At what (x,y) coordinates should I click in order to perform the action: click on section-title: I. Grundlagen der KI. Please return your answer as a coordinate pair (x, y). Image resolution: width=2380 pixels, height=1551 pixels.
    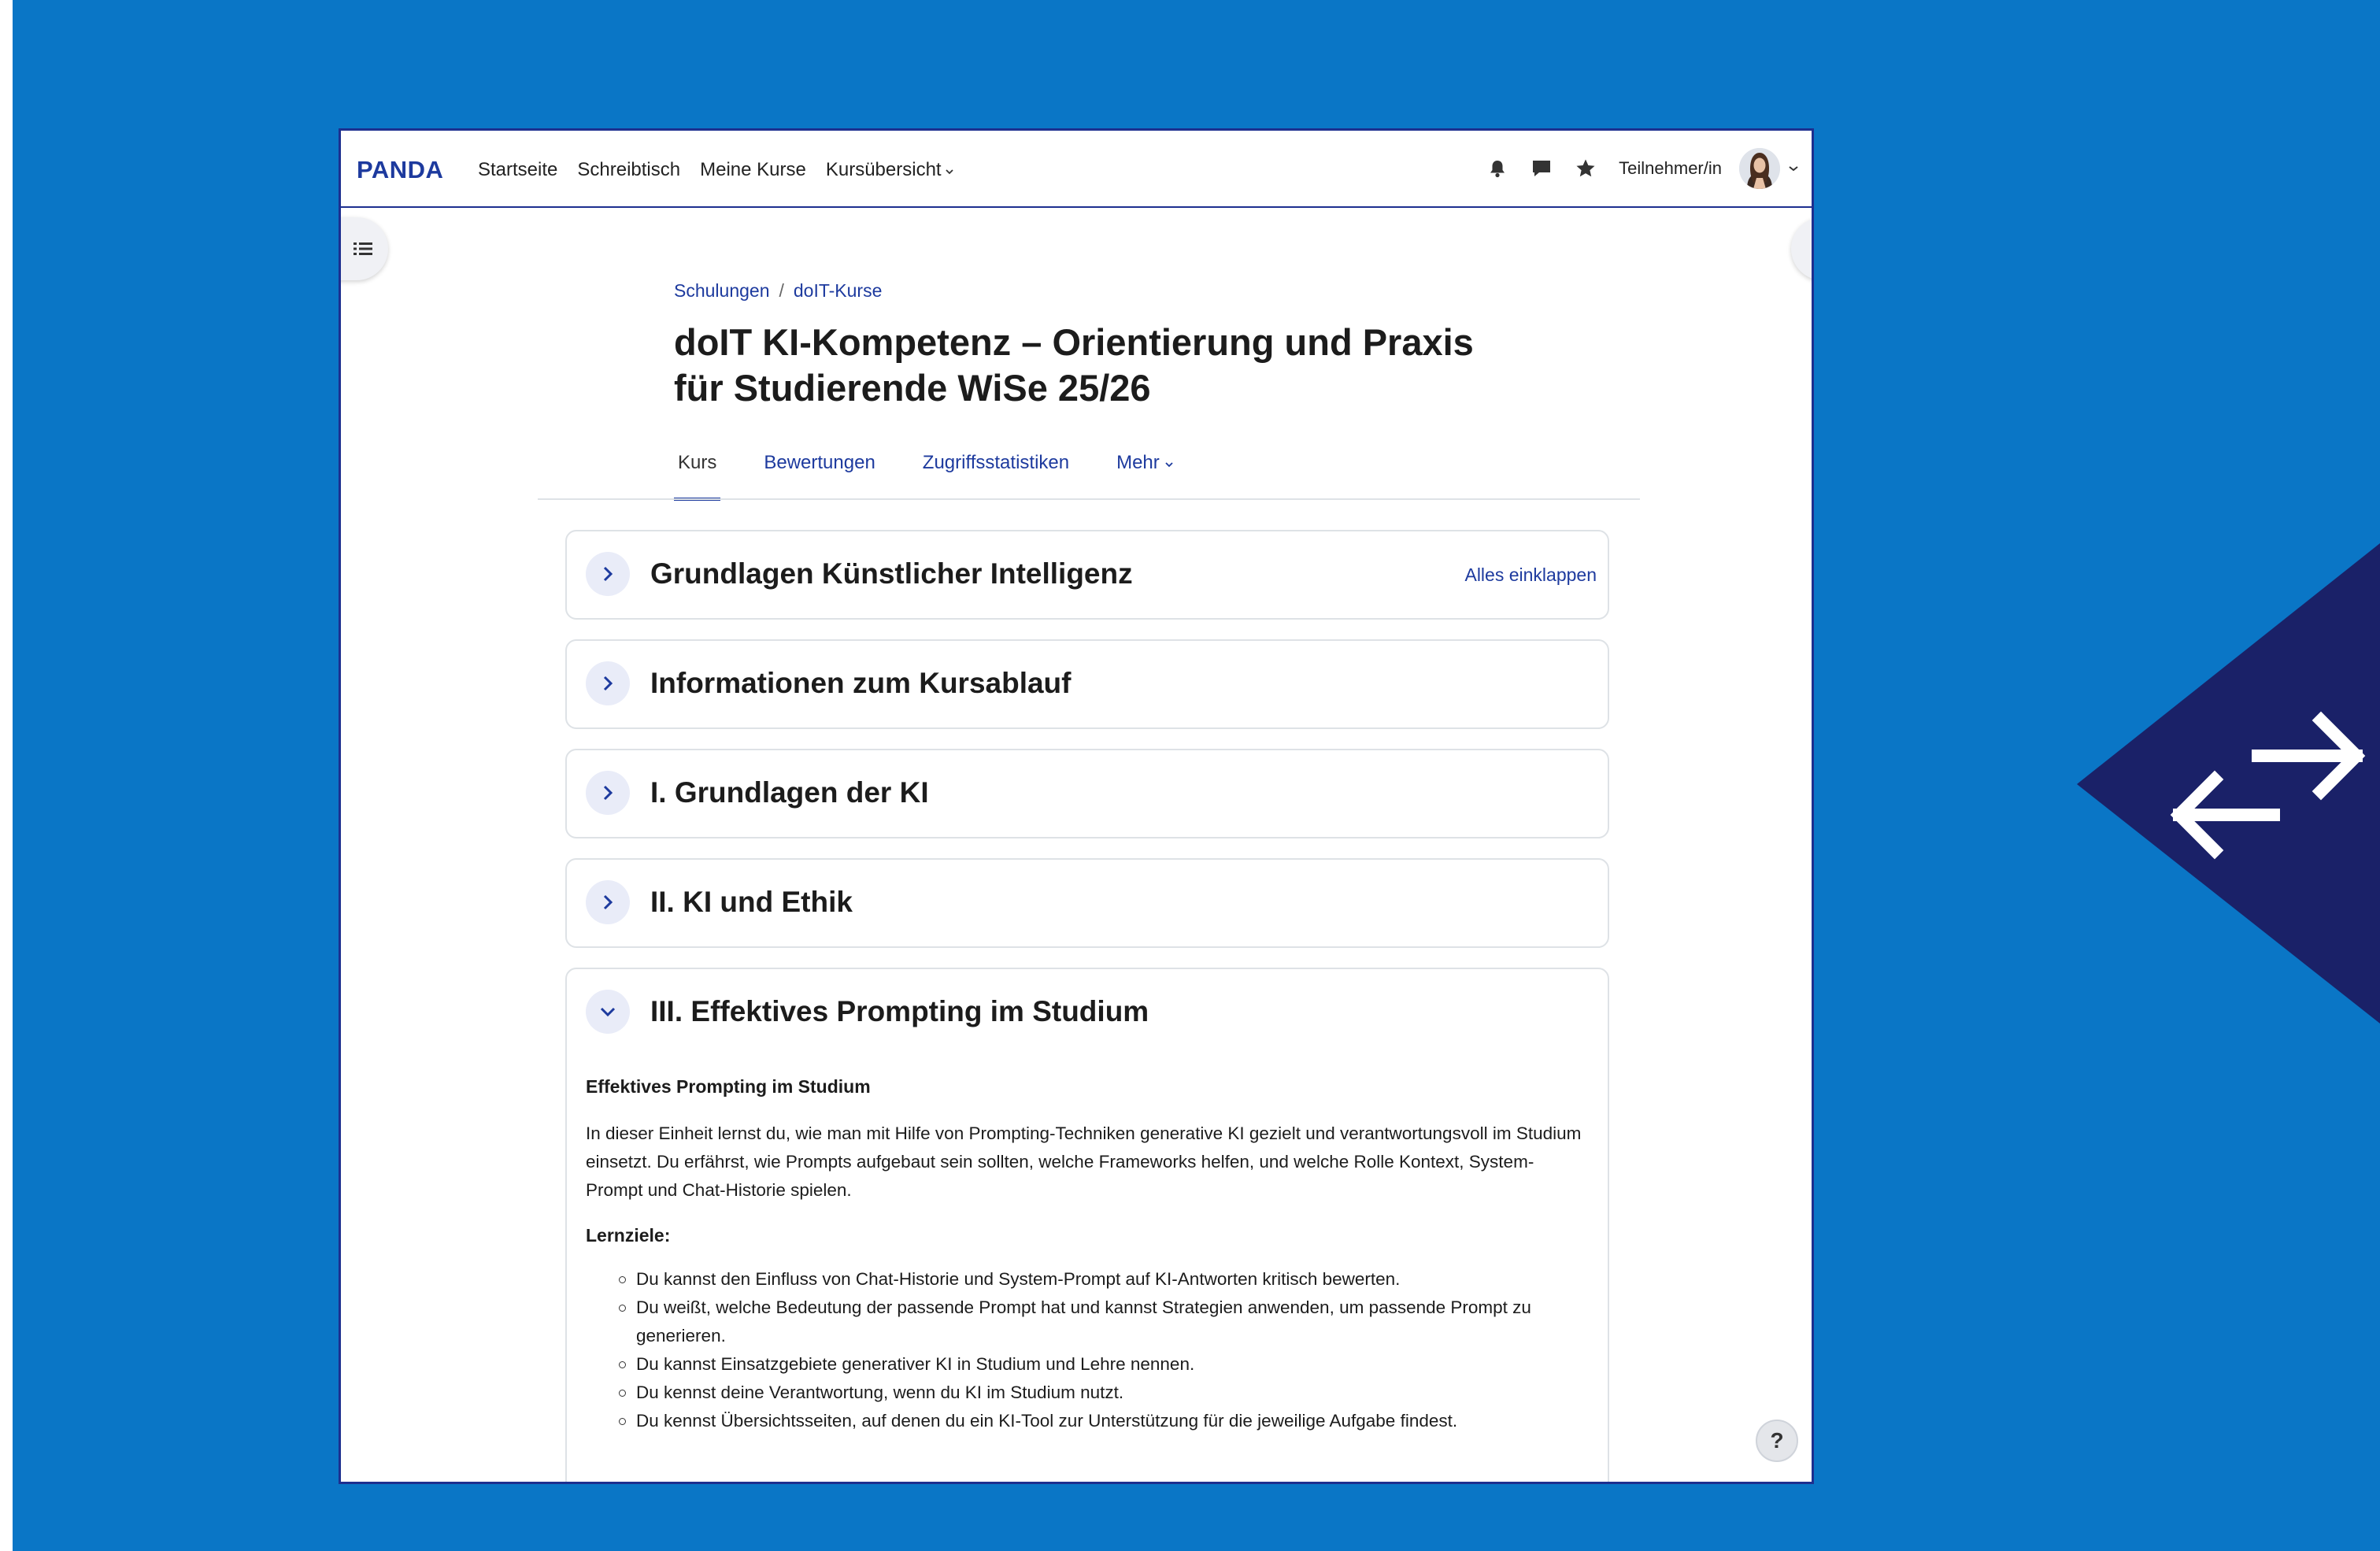
    Looking at the image, I should click on (789, 792).